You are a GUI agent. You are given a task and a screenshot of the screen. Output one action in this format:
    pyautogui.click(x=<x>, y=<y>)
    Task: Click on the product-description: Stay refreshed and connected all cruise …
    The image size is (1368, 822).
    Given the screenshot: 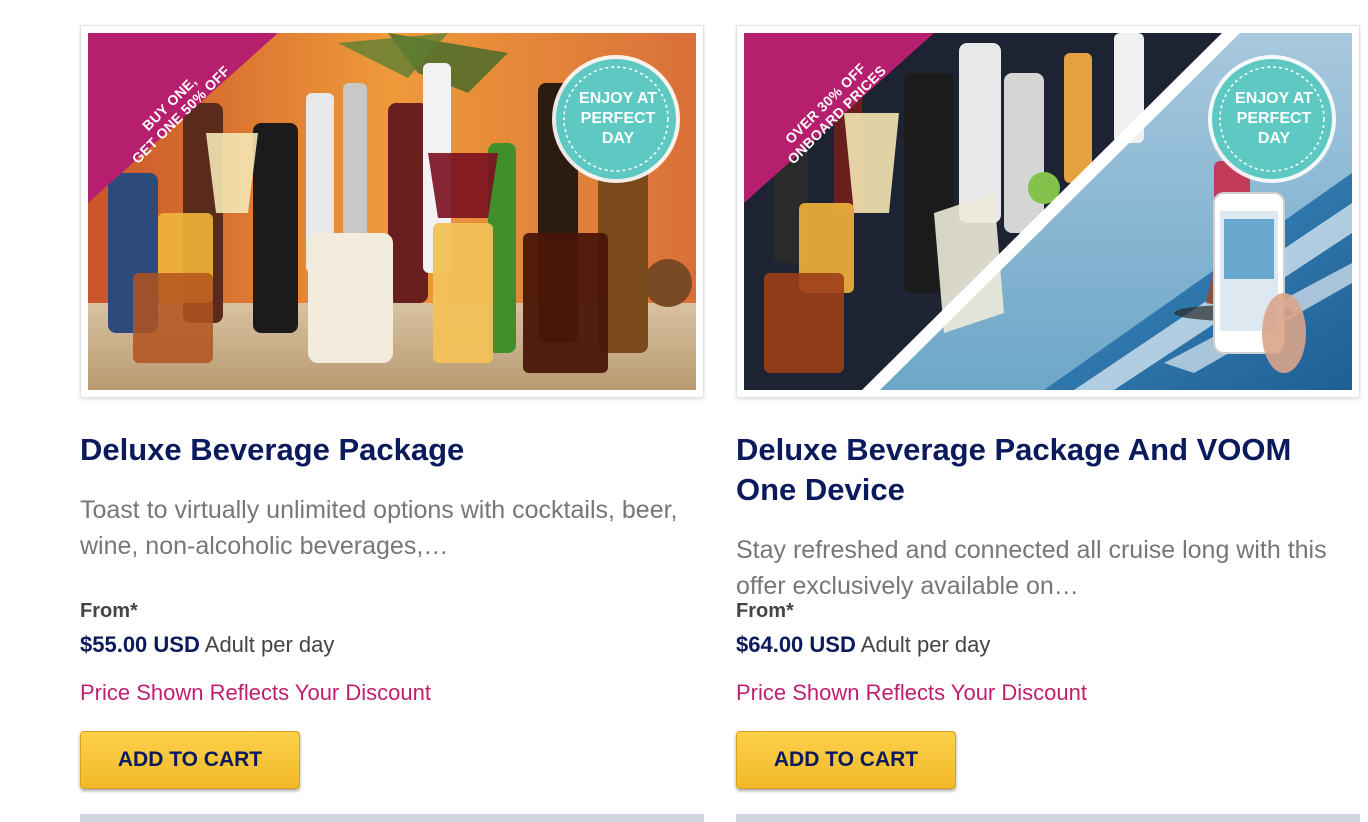 What is the action you would take?
    pyautogui.click(x=1031, y=568)
    